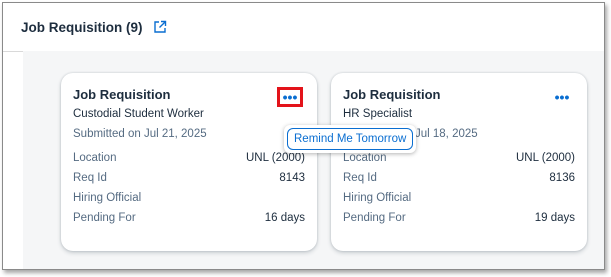 Image resolution: width=611 pixels, height=277 pixels. Describe the element at coordinates (459, 180) in the screenshot. I see `field-row-req-id: Req Id 8136` at that location.